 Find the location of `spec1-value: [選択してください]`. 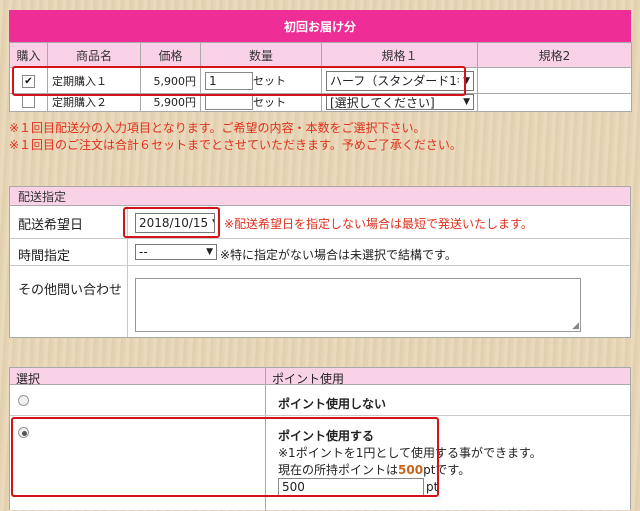

spec1-value: [選択してください] is located at coordinates (382, 102).